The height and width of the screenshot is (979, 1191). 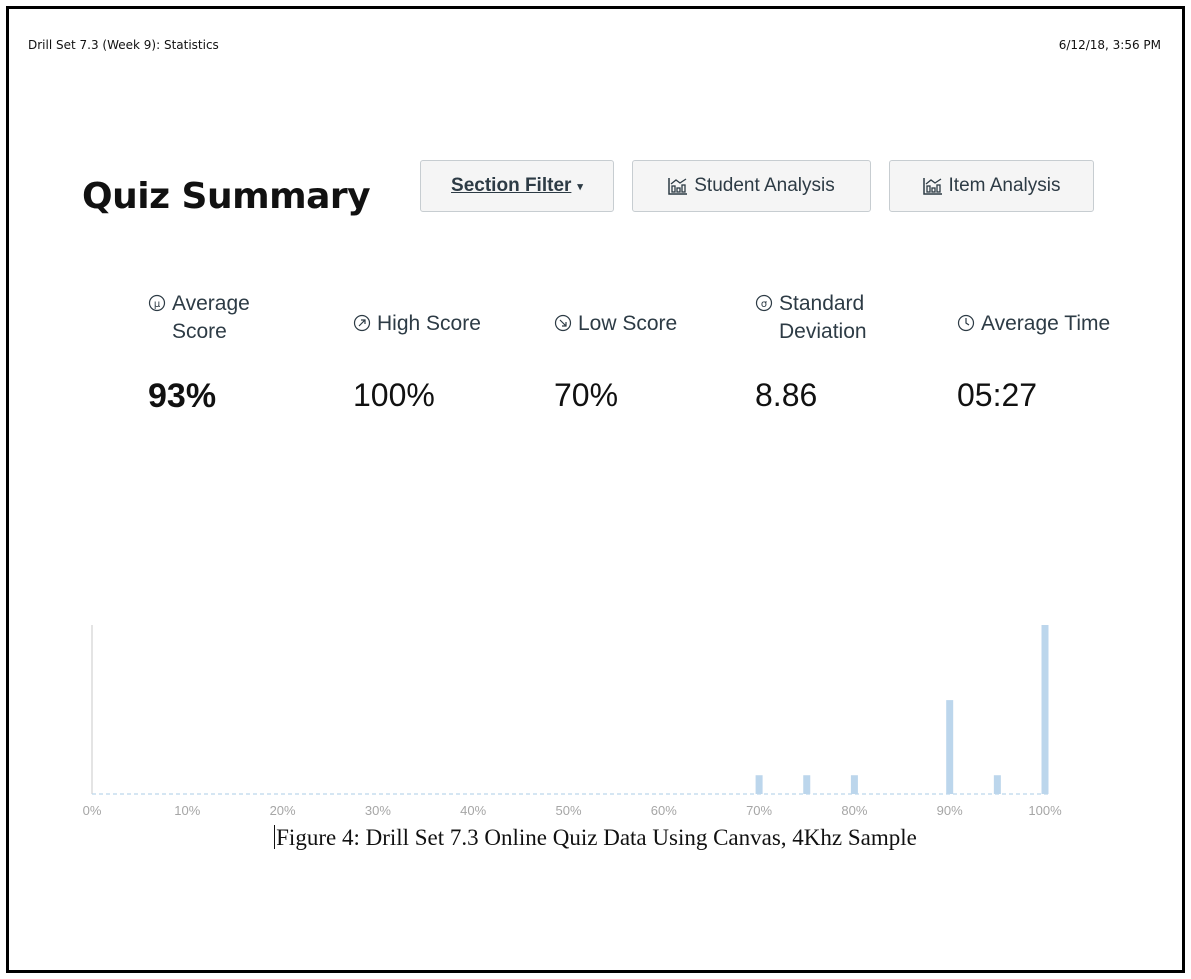 What do you see at coordinates (664, 810) in the screenshot?
I see `x-tick-label: 60%` at bounding box center [664, 810].